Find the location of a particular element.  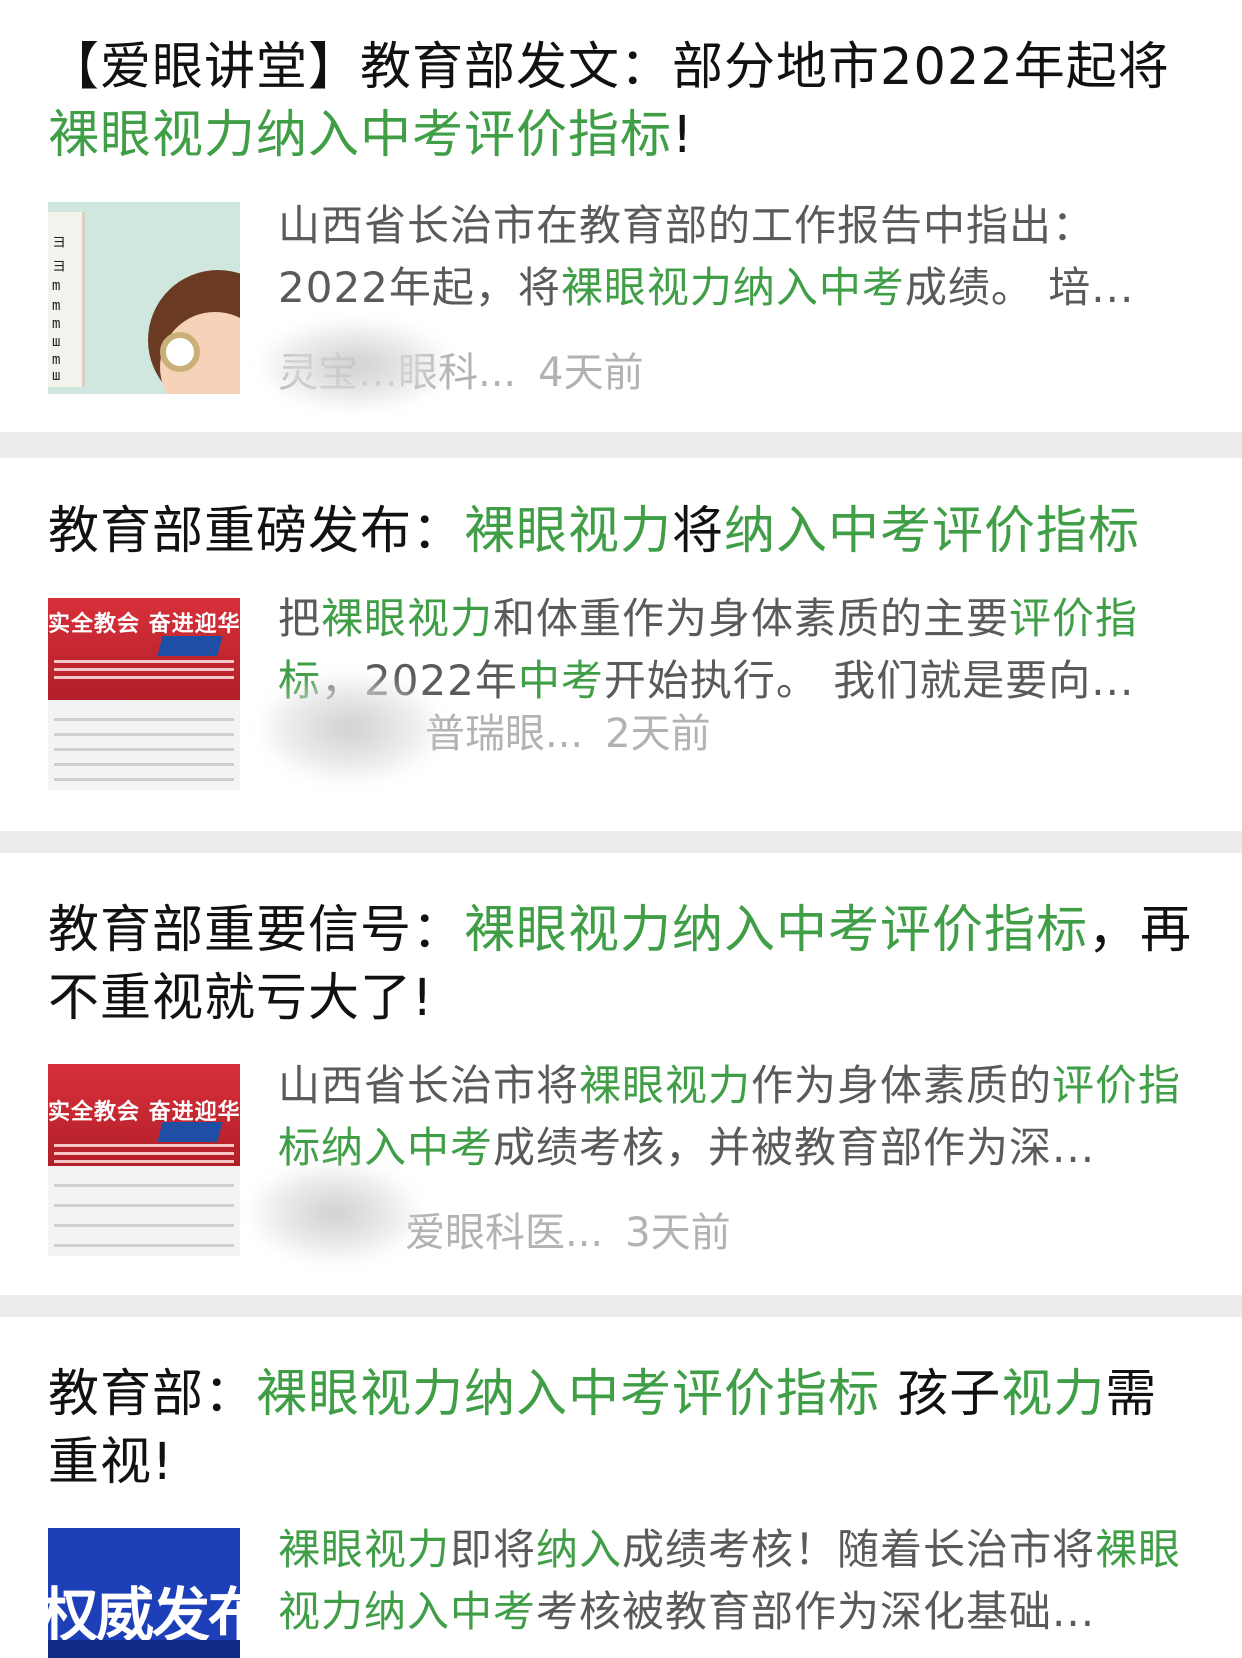

article-meta: 爱眼科医... 3天前 is located at coordinates (568, 1229).